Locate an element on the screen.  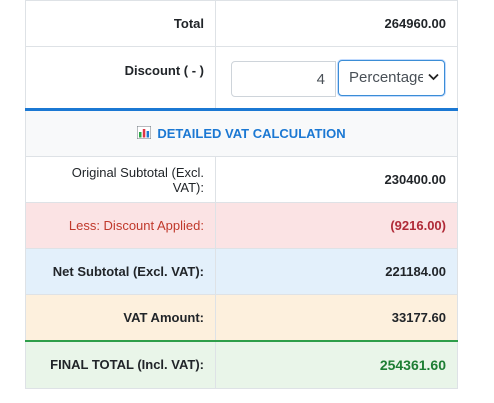
discount-amount-input is located at coordinates (283, 79).